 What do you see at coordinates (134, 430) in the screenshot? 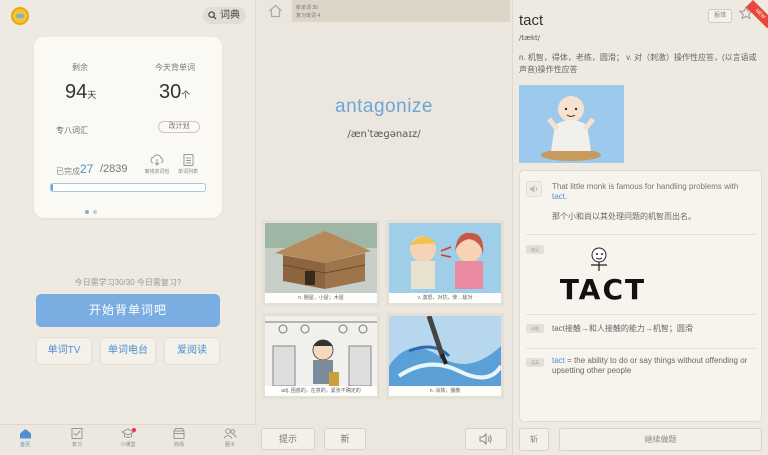
I see `notification-dot` at bounding box center [134, 430].